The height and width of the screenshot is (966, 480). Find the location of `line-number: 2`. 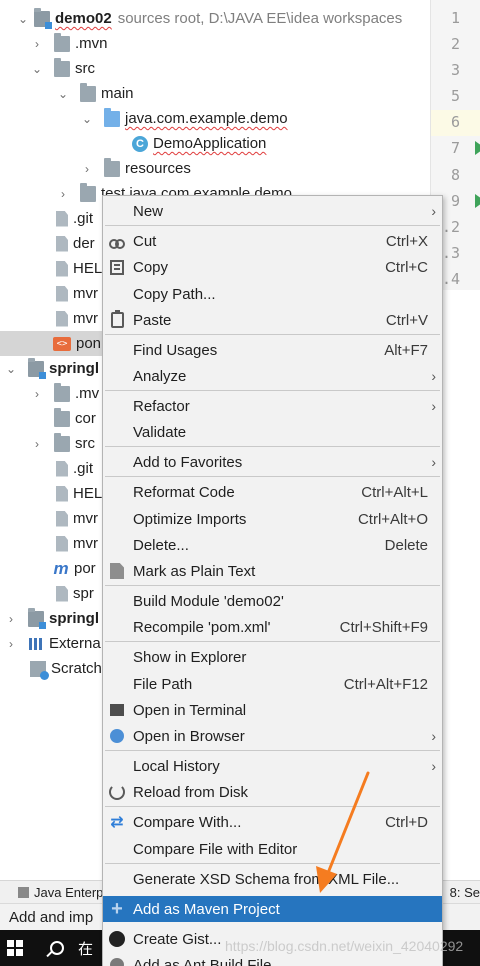

line-number: 2 is located at coordinates (455, 44).